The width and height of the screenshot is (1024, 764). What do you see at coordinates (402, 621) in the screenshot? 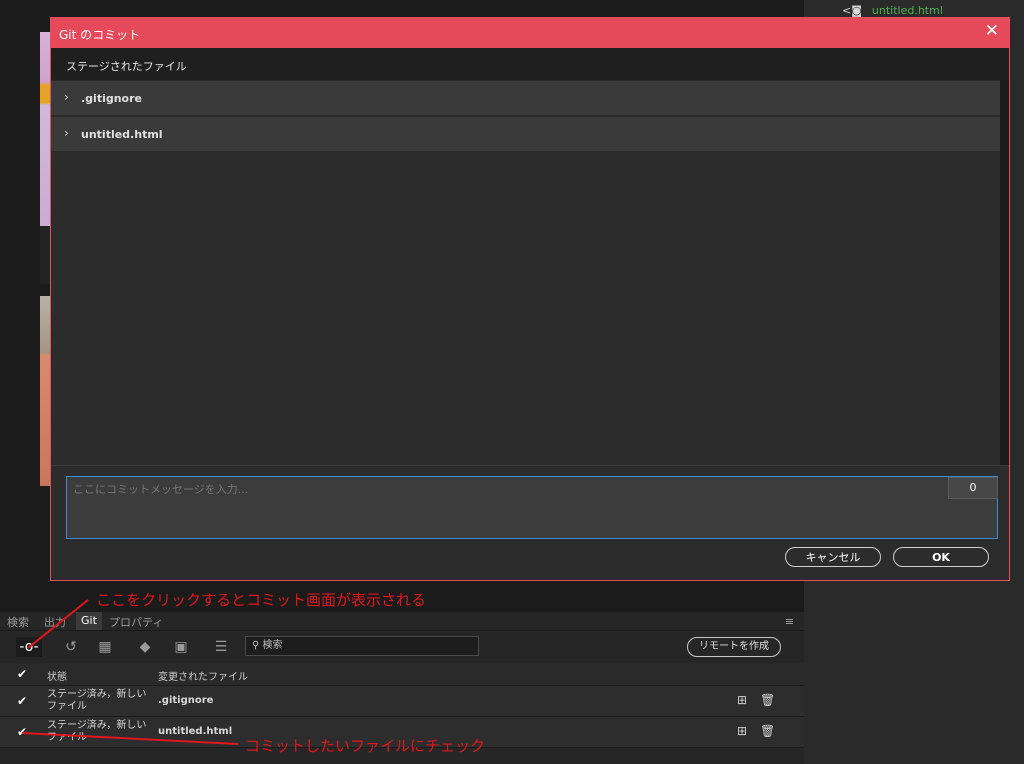
I see `panel-tabbar: 検索 出力 Git プロパティ ≡` at bounding box center [402, 621].